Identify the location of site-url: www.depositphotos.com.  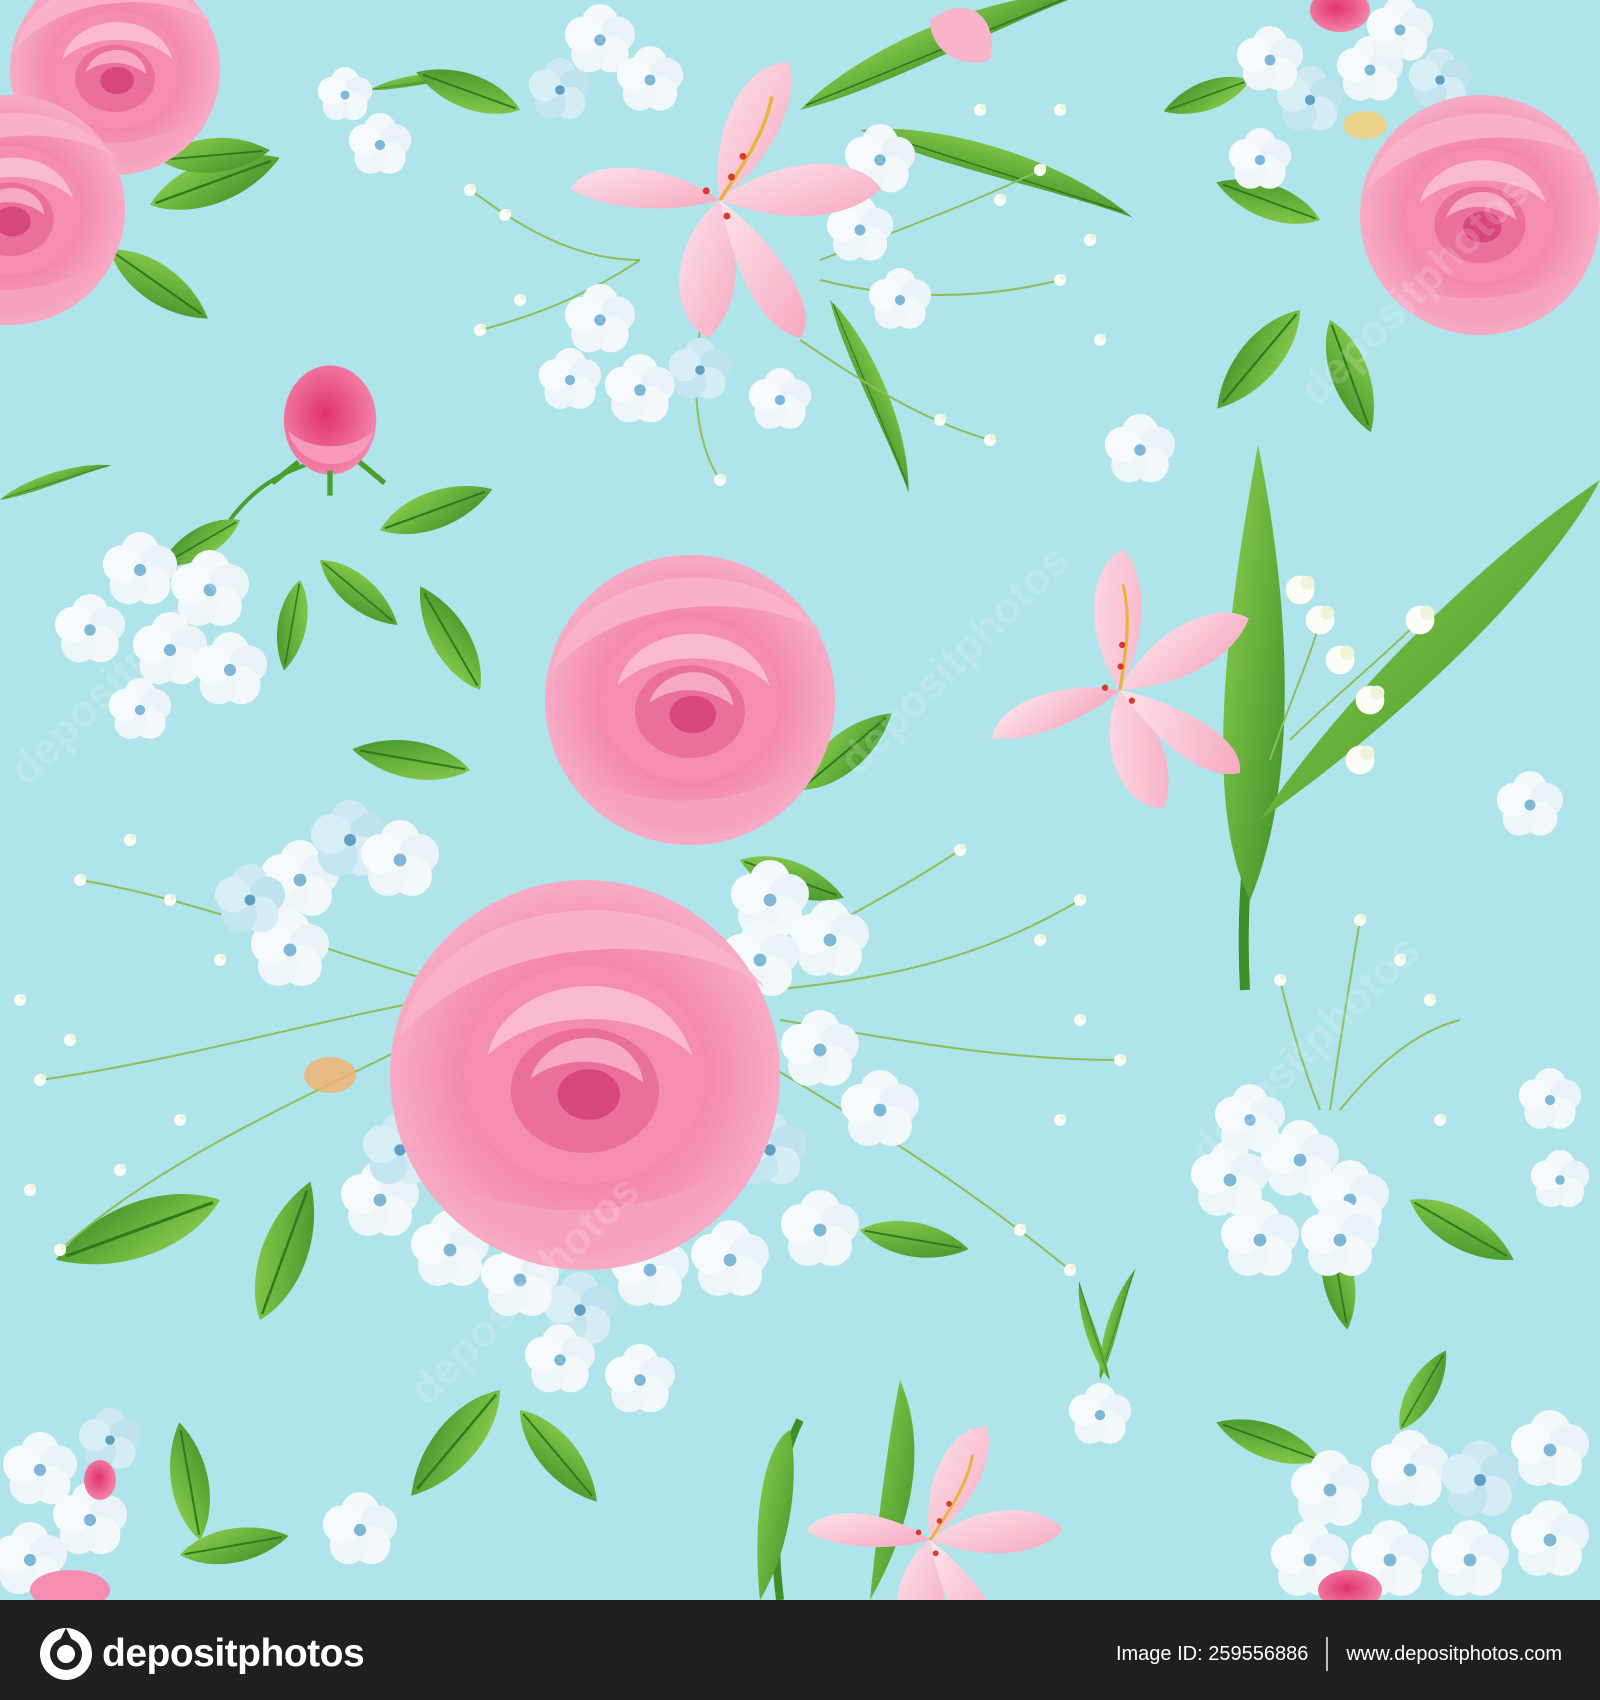
(1454, 1654).